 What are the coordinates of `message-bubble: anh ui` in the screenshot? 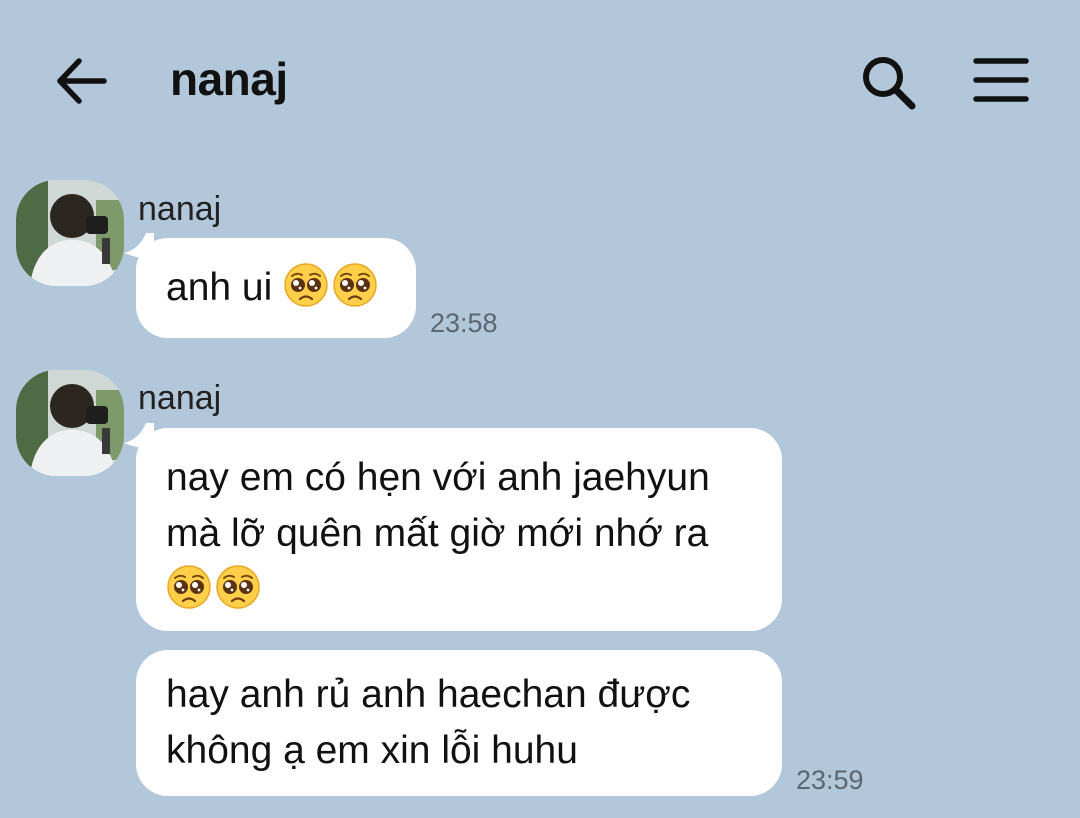 It's located at (276, 288).